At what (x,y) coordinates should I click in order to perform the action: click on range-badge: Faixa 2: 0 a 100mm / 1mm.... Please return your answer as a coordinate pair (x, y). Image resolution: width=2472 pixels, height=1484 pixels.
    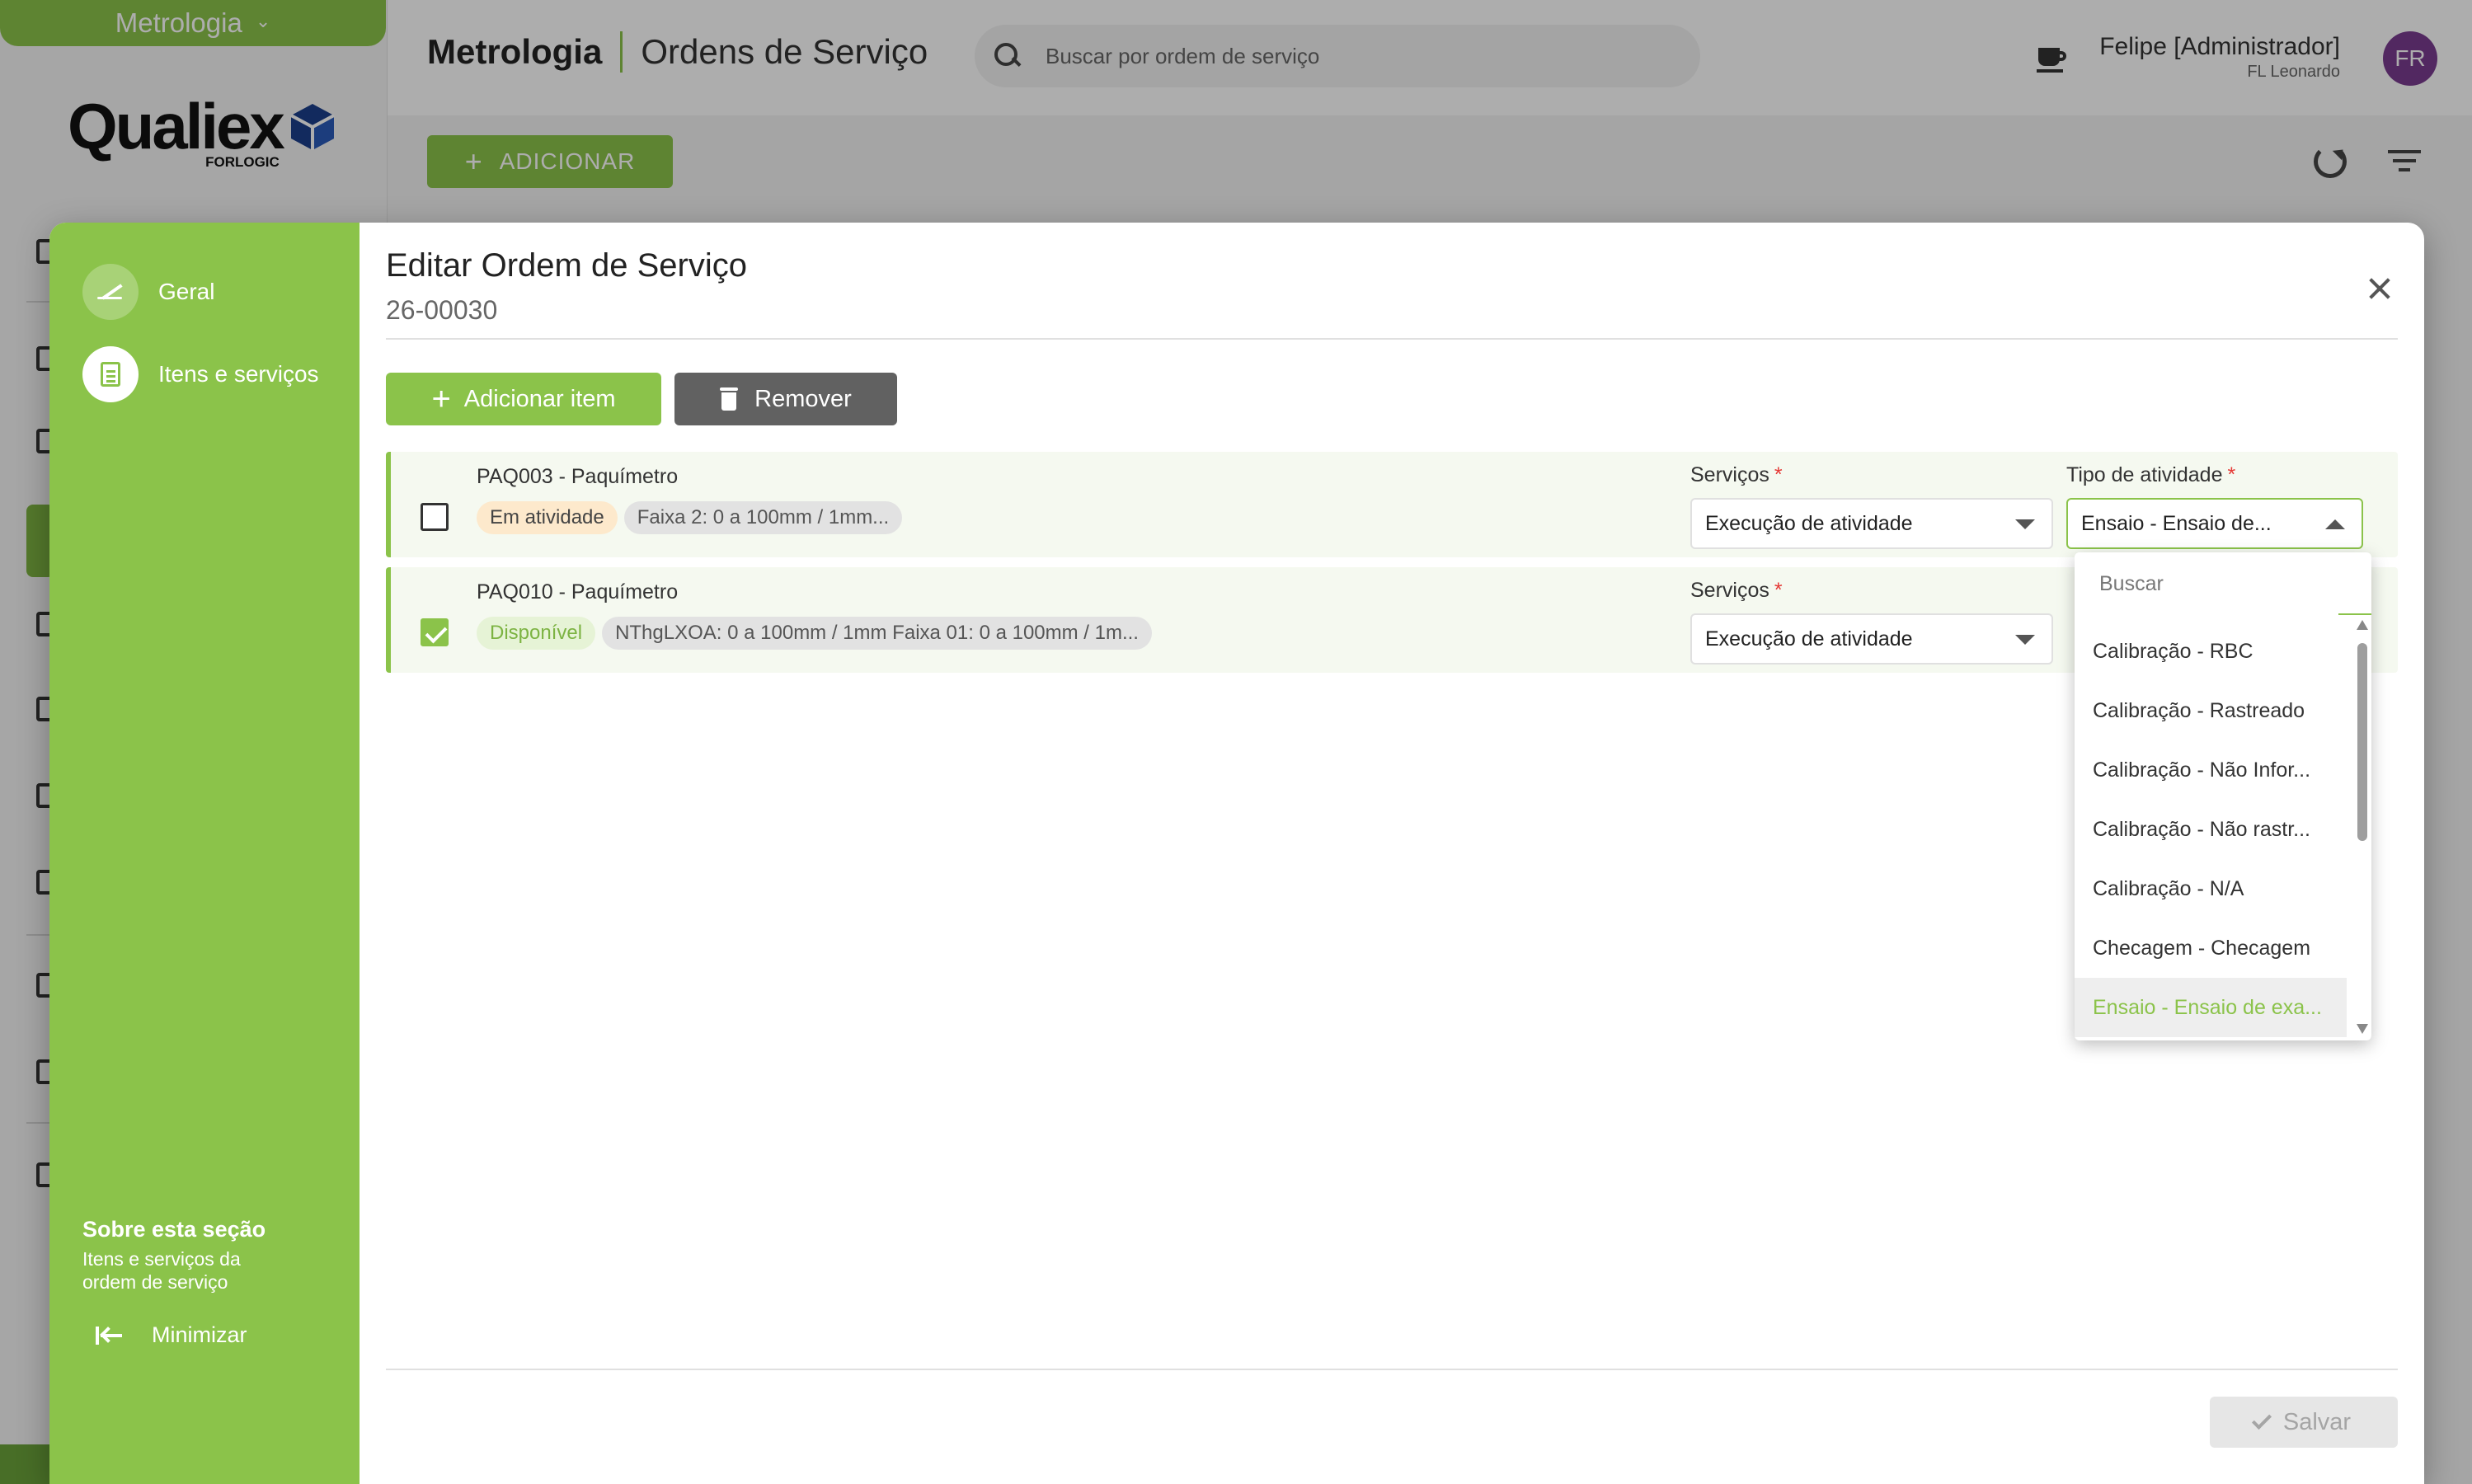
    Looking at the image, I should click on (763, 517).